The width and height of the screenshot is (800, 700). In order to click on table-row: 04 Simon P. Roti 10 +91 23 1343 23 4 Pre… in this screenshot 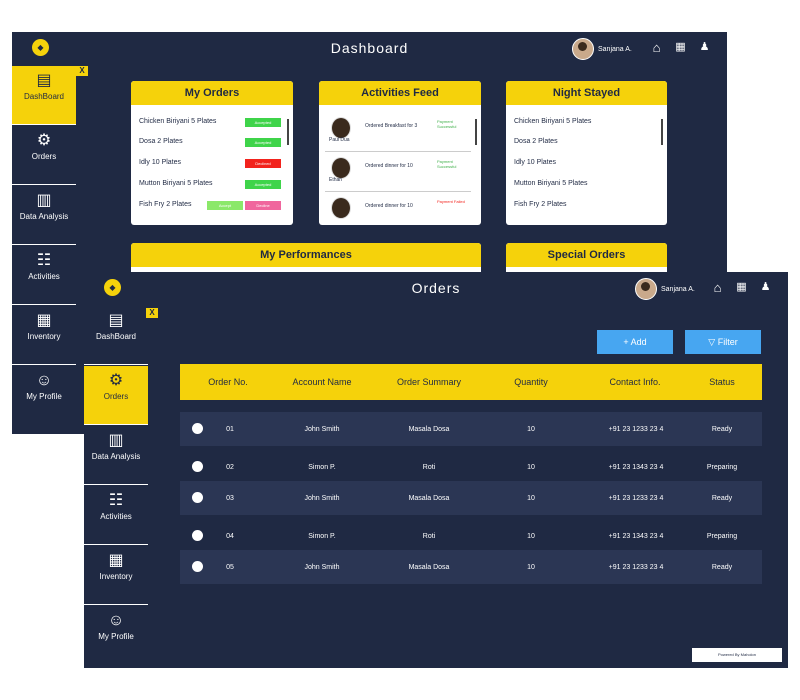, I will do `click(471, 536)`.